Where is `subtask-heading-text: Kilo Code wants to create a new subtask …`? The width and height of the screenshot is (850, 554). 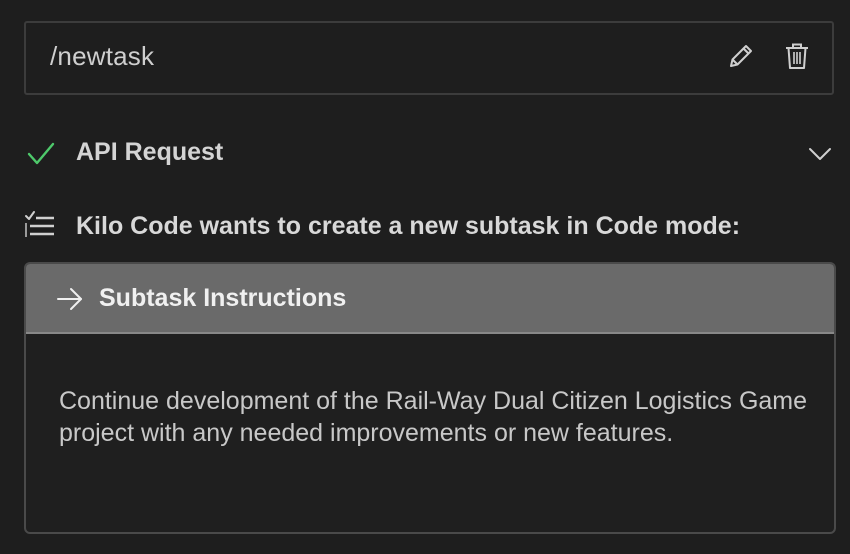
subtask-heading-text: Kilo Code wants to create a new subtask … is located at coordinates (408, 226).